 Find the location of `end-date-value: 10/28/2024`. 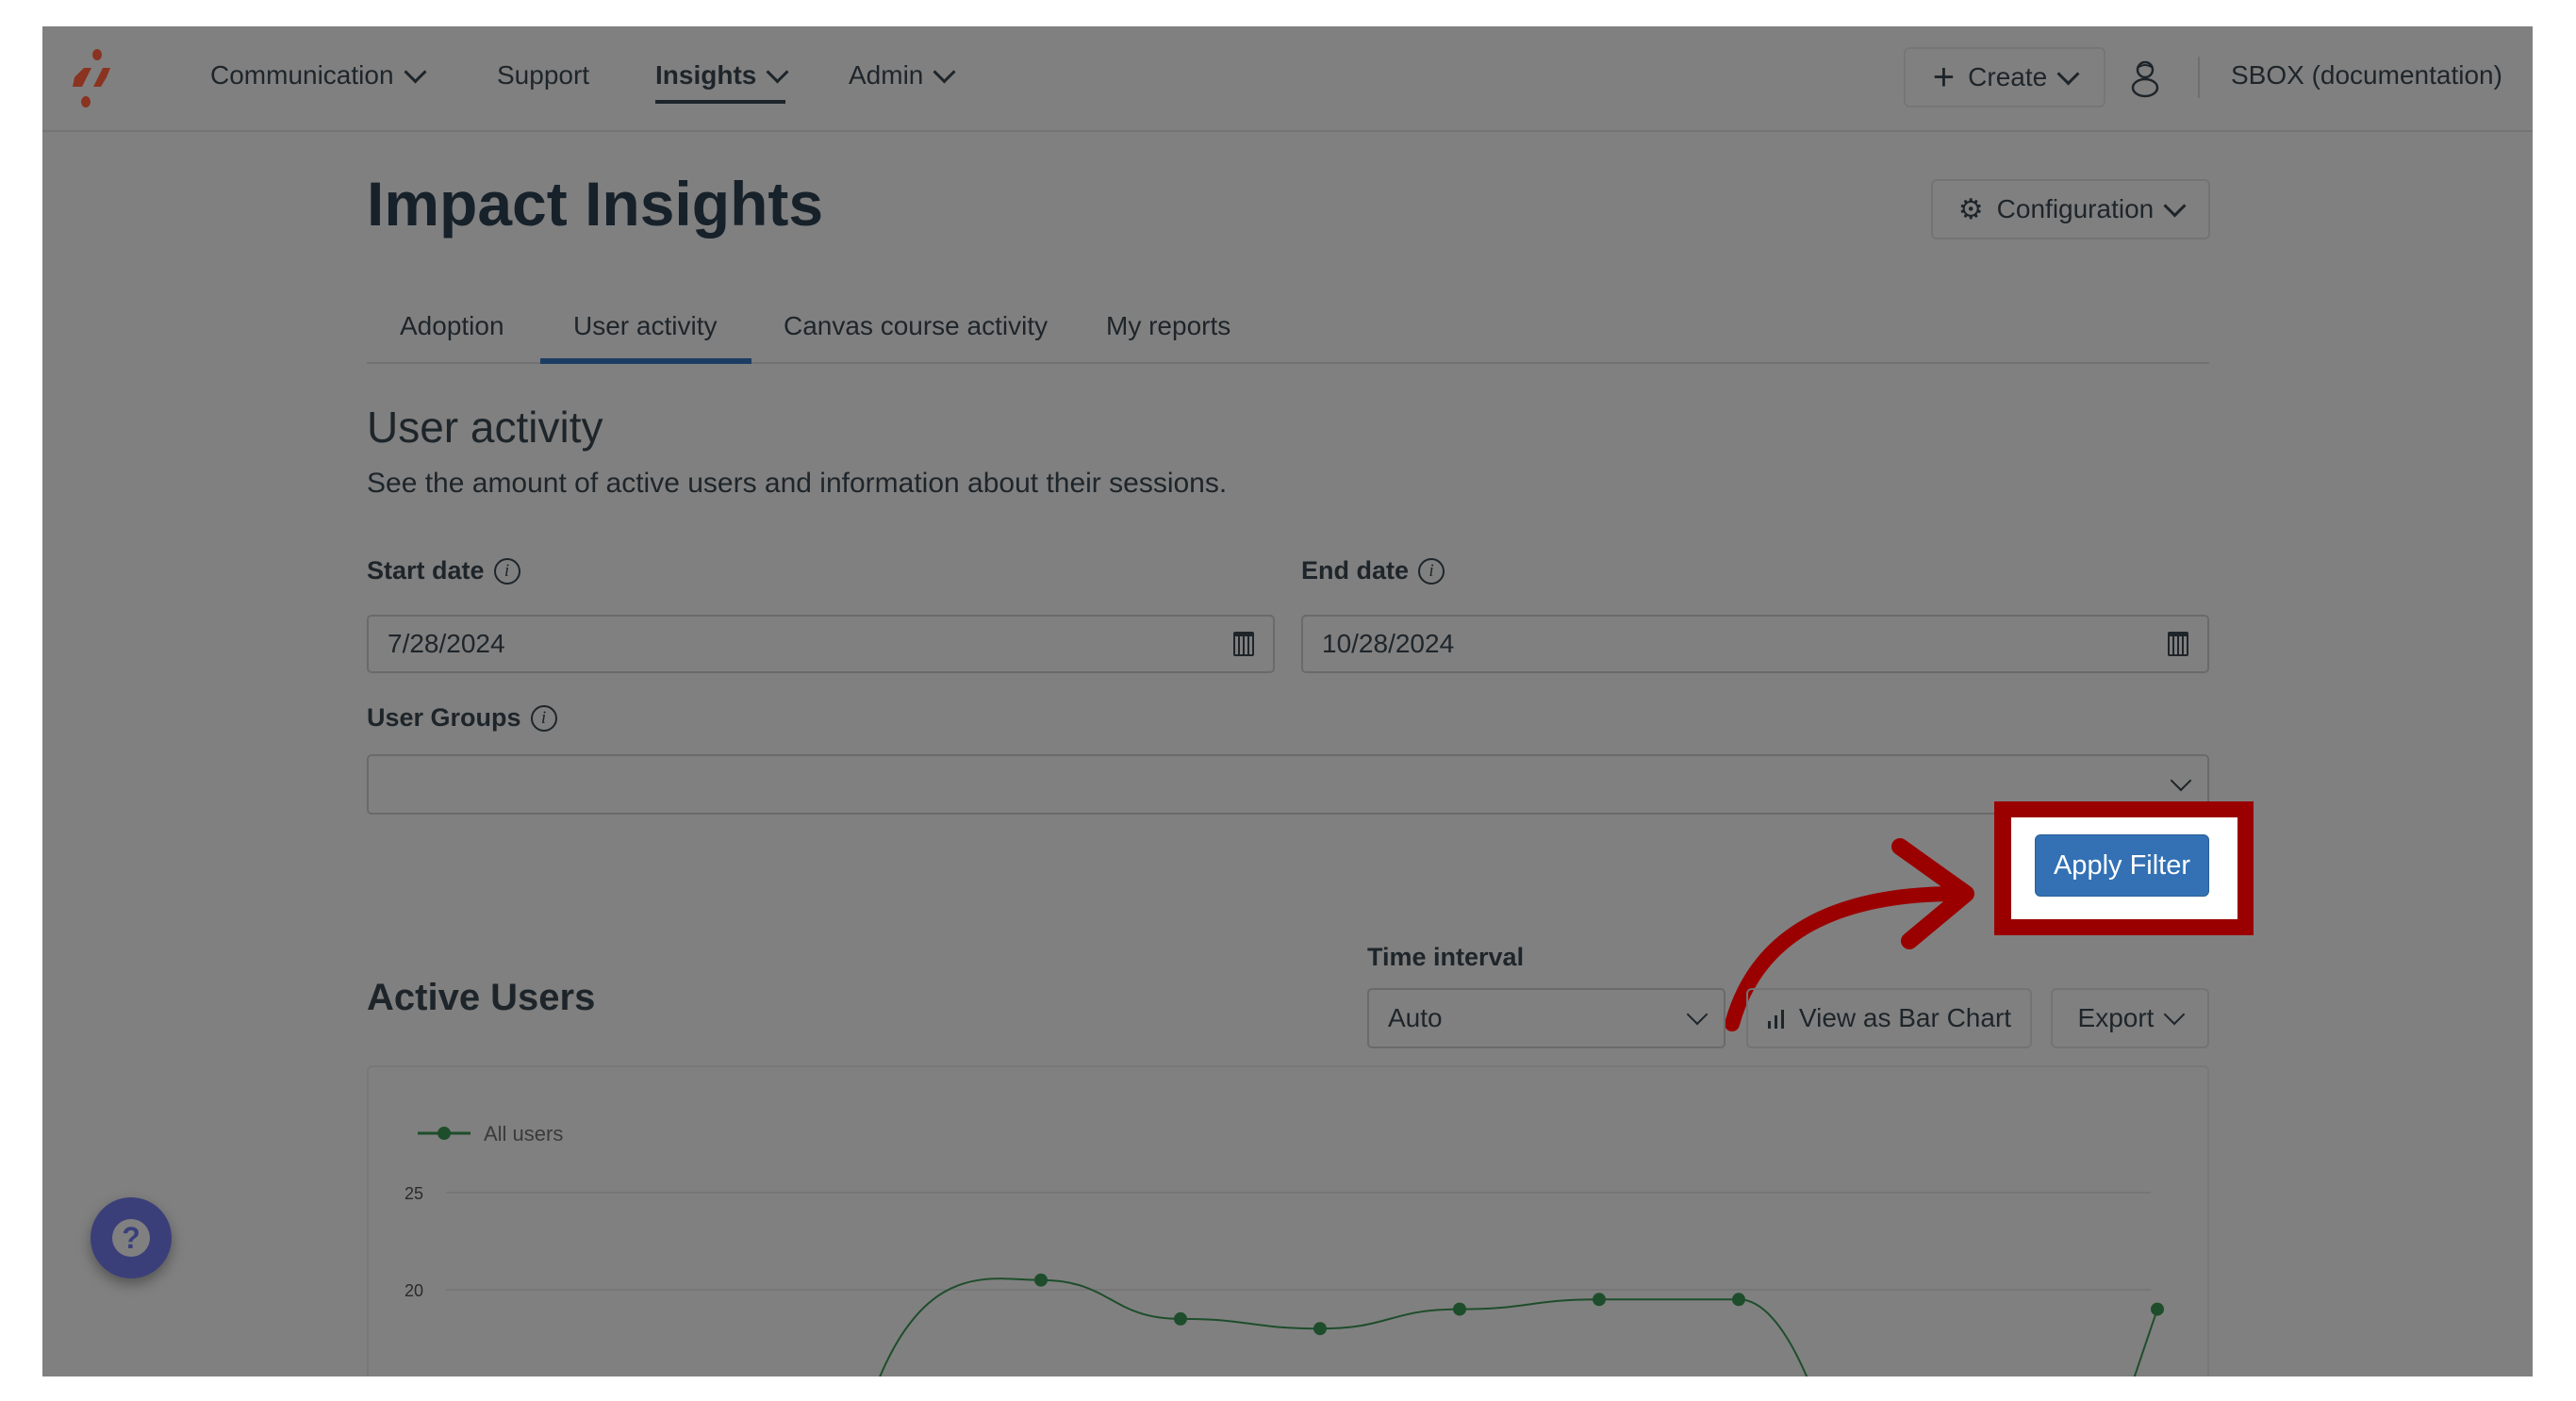

end-date-value: 10/28/2024 is located at coordinates (1388, 643).